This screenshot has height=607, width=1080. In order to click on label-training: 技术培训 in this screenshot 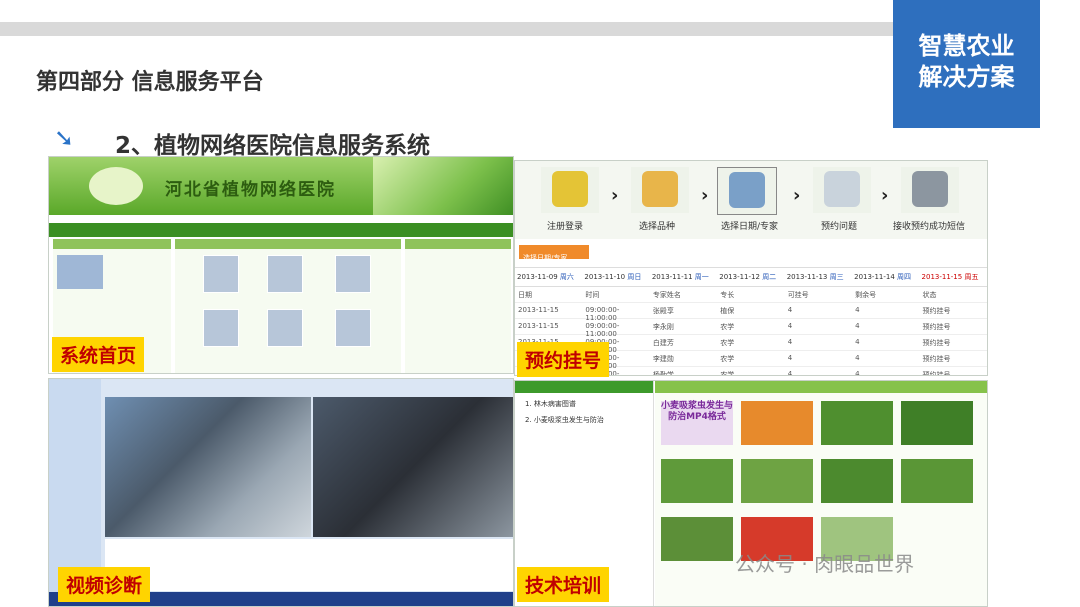, I will do `click(563, 584)`.